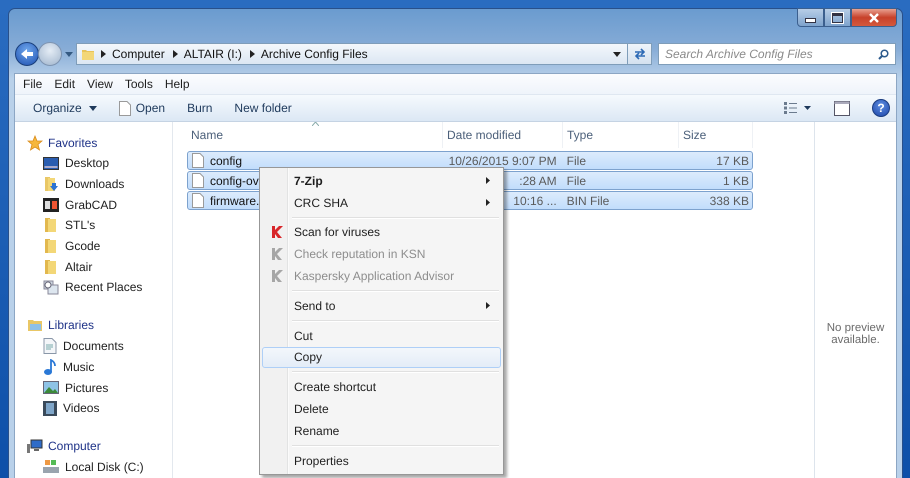  I want to click on date-cell: :28 AM, so click(538, 181).